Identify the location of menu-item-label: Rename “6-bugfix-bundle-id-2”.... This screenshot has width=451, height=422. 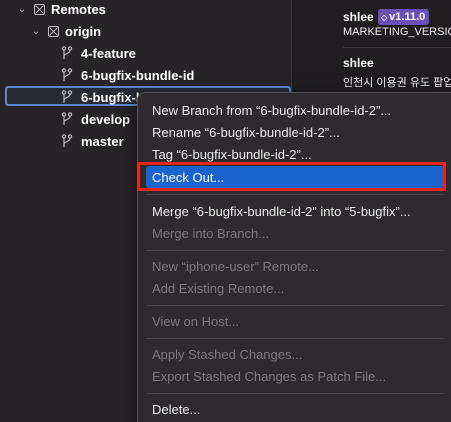
(246, 132).